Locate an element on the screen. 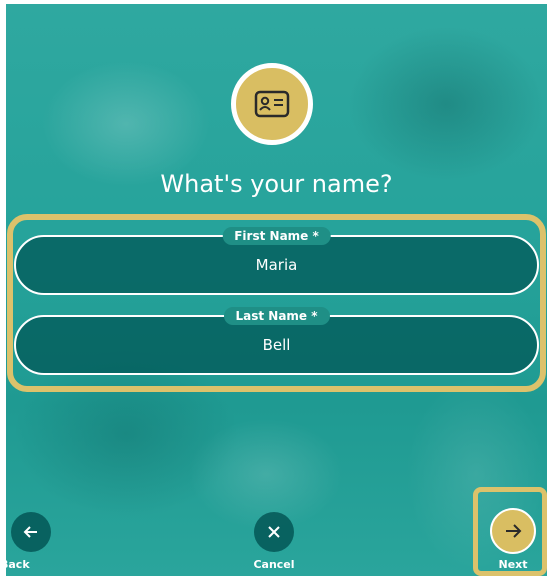 This screenshot has height=576, width=549. page-title: What's your name? is located at coordinates (276, 184).